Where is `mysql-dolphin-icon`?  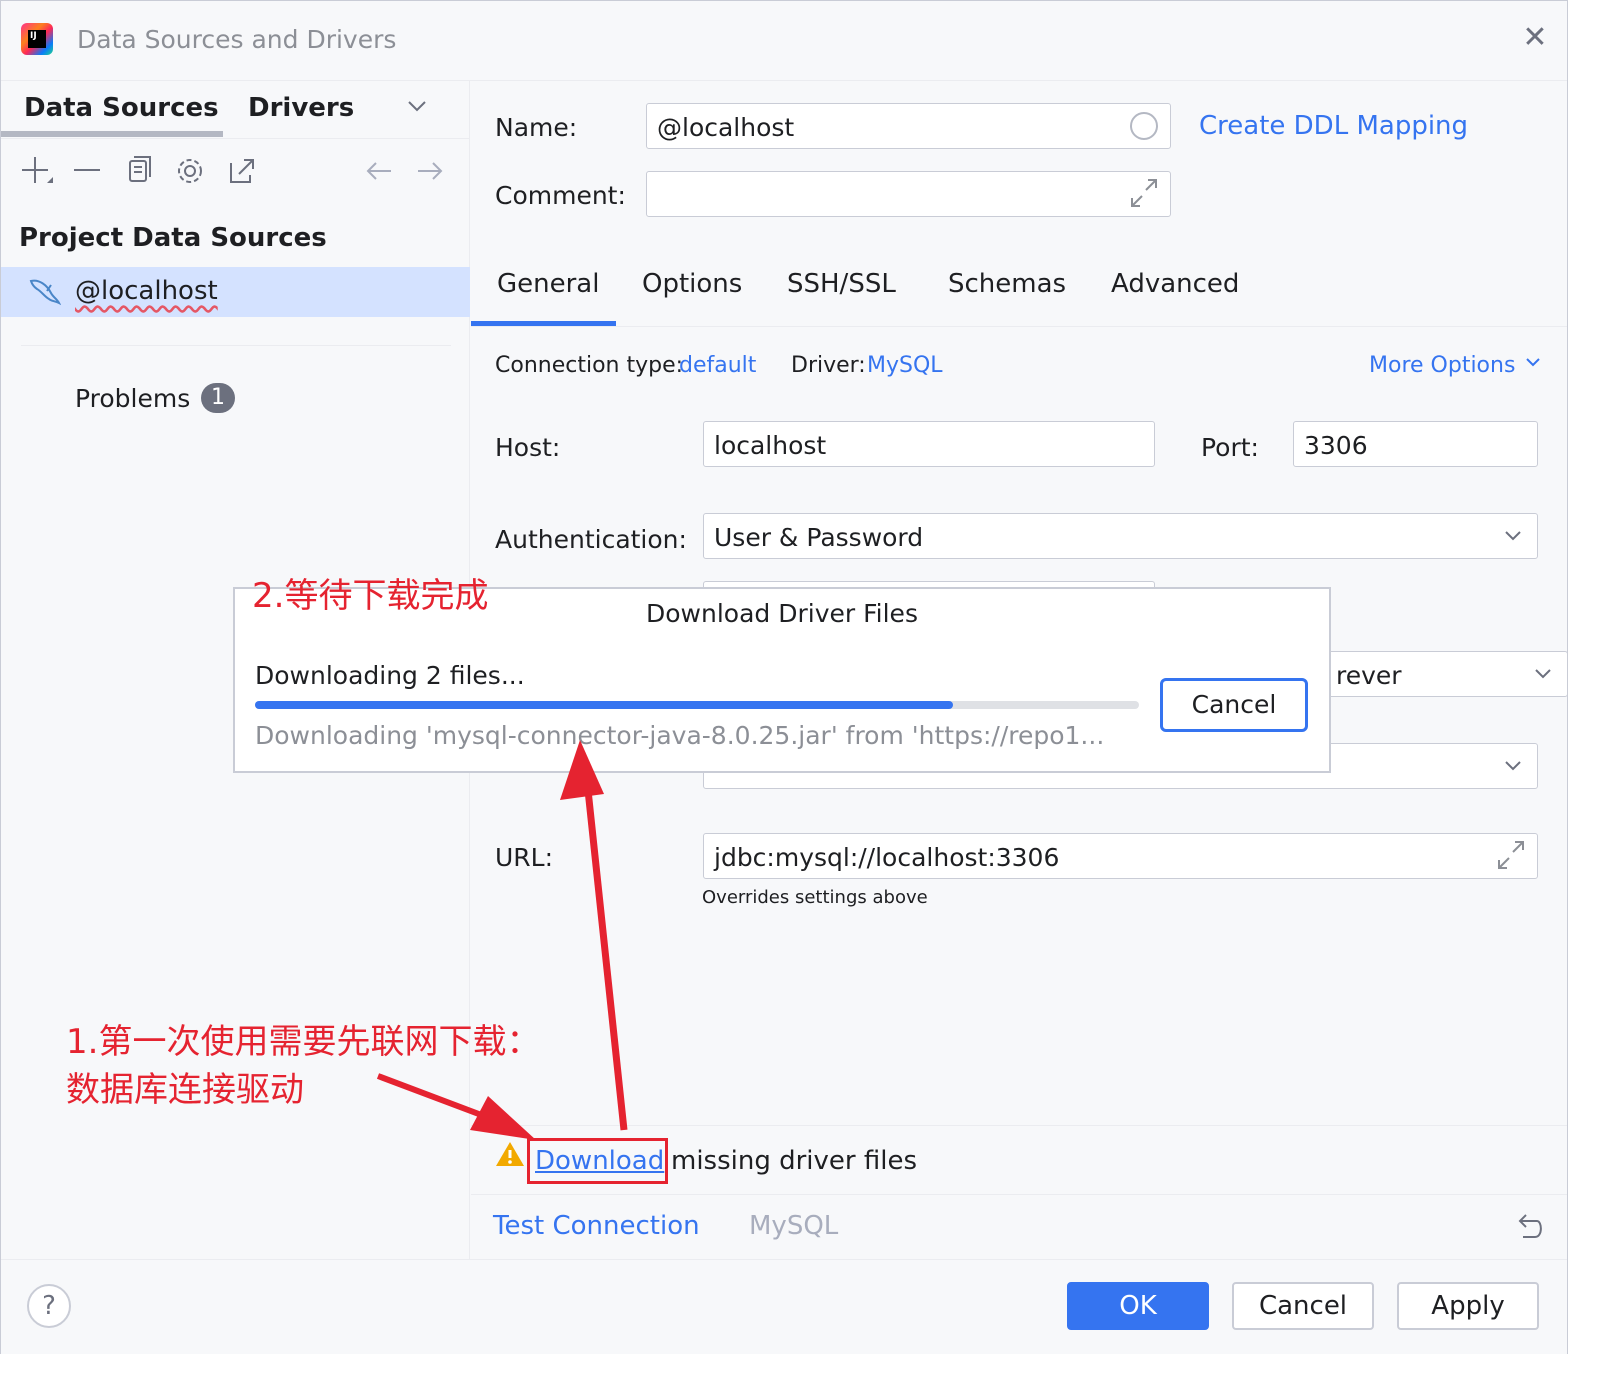 mysql-dolphin-icon is located at coordinates (44, 292).